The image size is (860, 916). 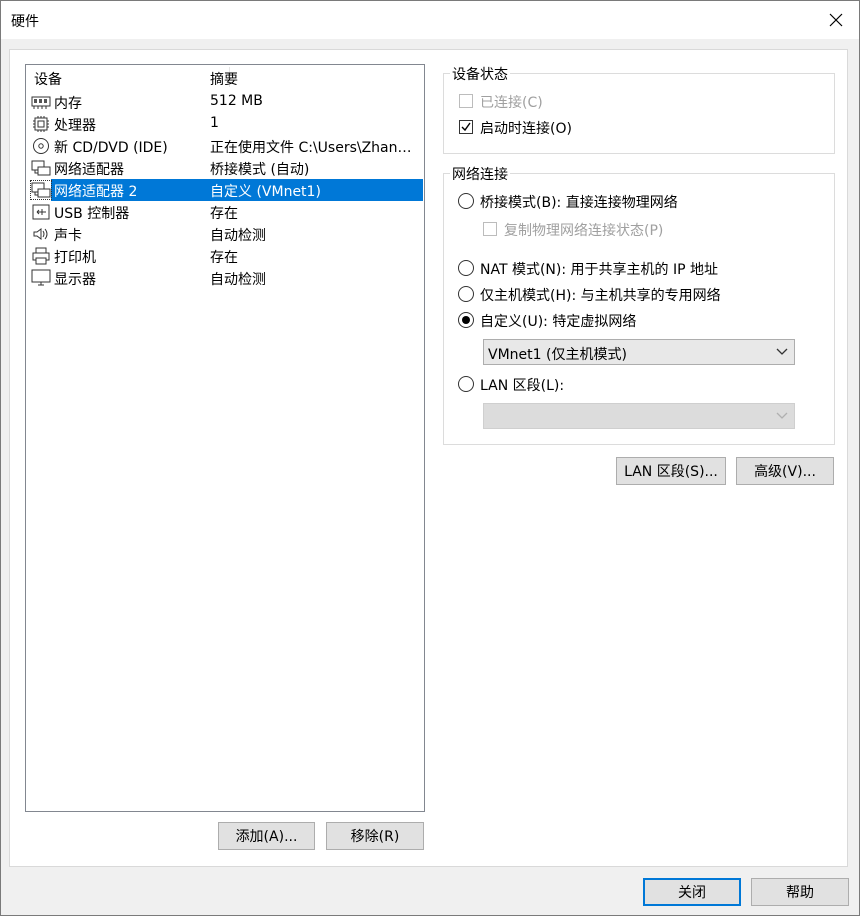 What do you see at coordinates (480, 174) in the screenshot?
I see `network-connection-title: 网络连接` at bounding box center [480, 174].